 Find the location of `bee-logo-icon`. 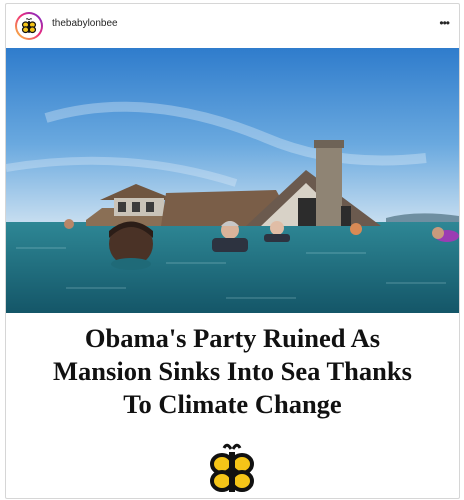

bee-logo-icon is located at coordinates (29, 26).